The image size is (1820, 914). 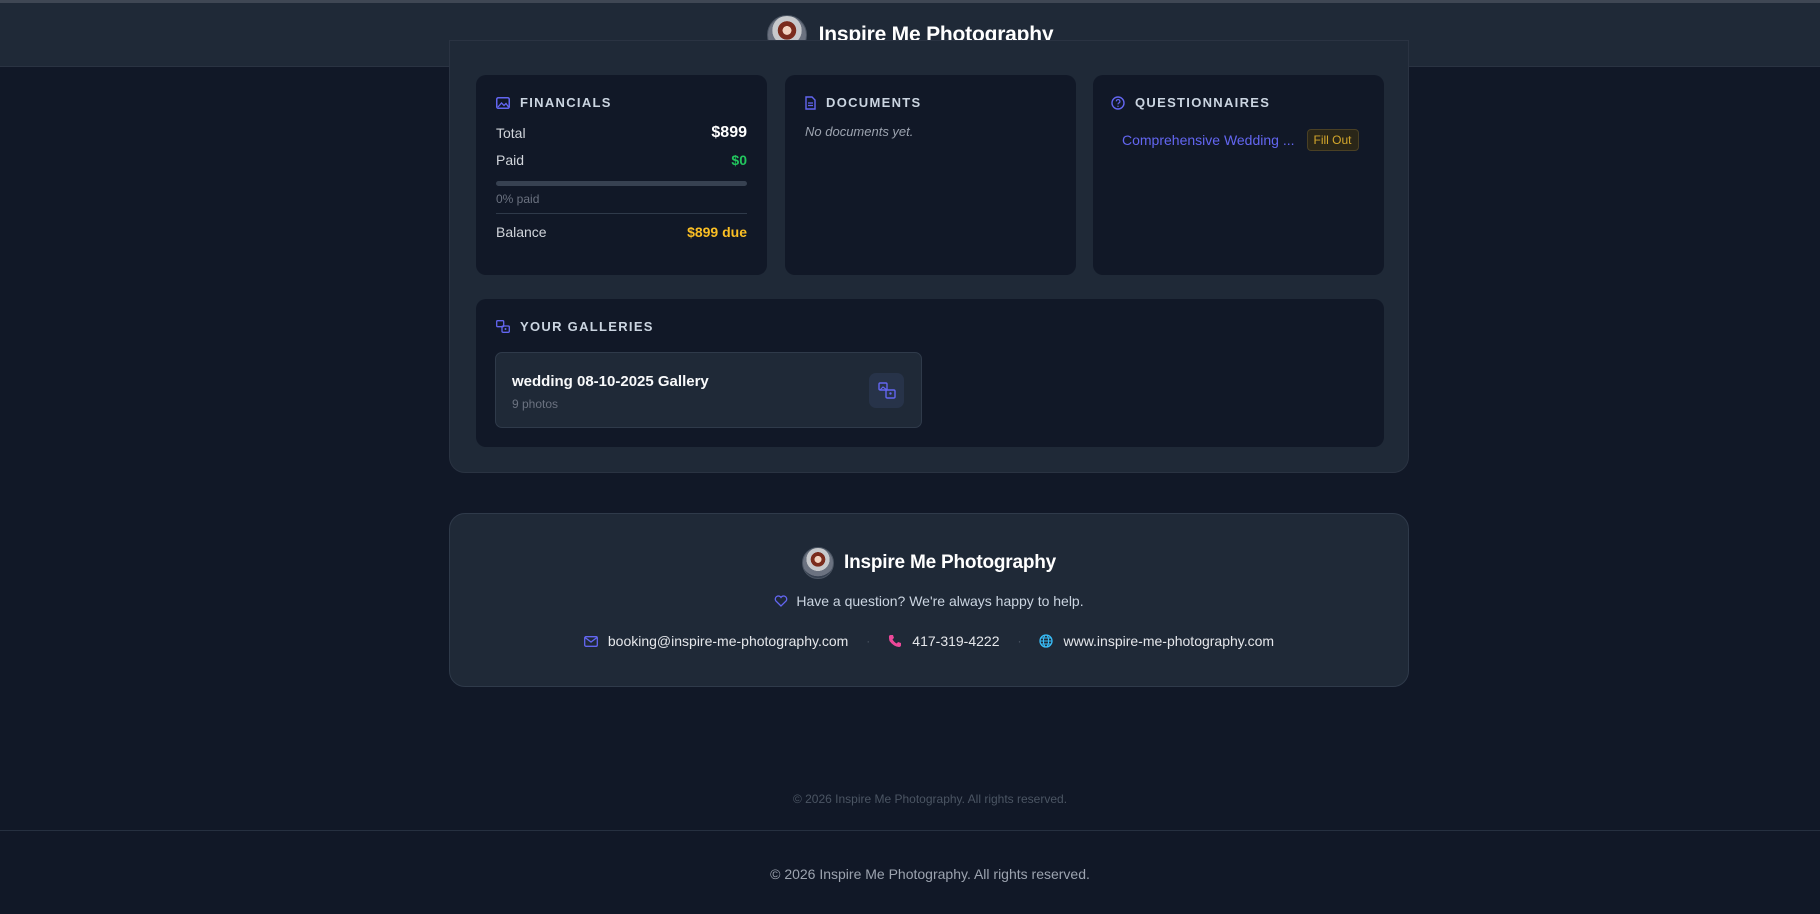 What do you see at coordinates (717, 232) in the screenshot?
I see `balance-value: $899 due` at bounding box center [717, 232].